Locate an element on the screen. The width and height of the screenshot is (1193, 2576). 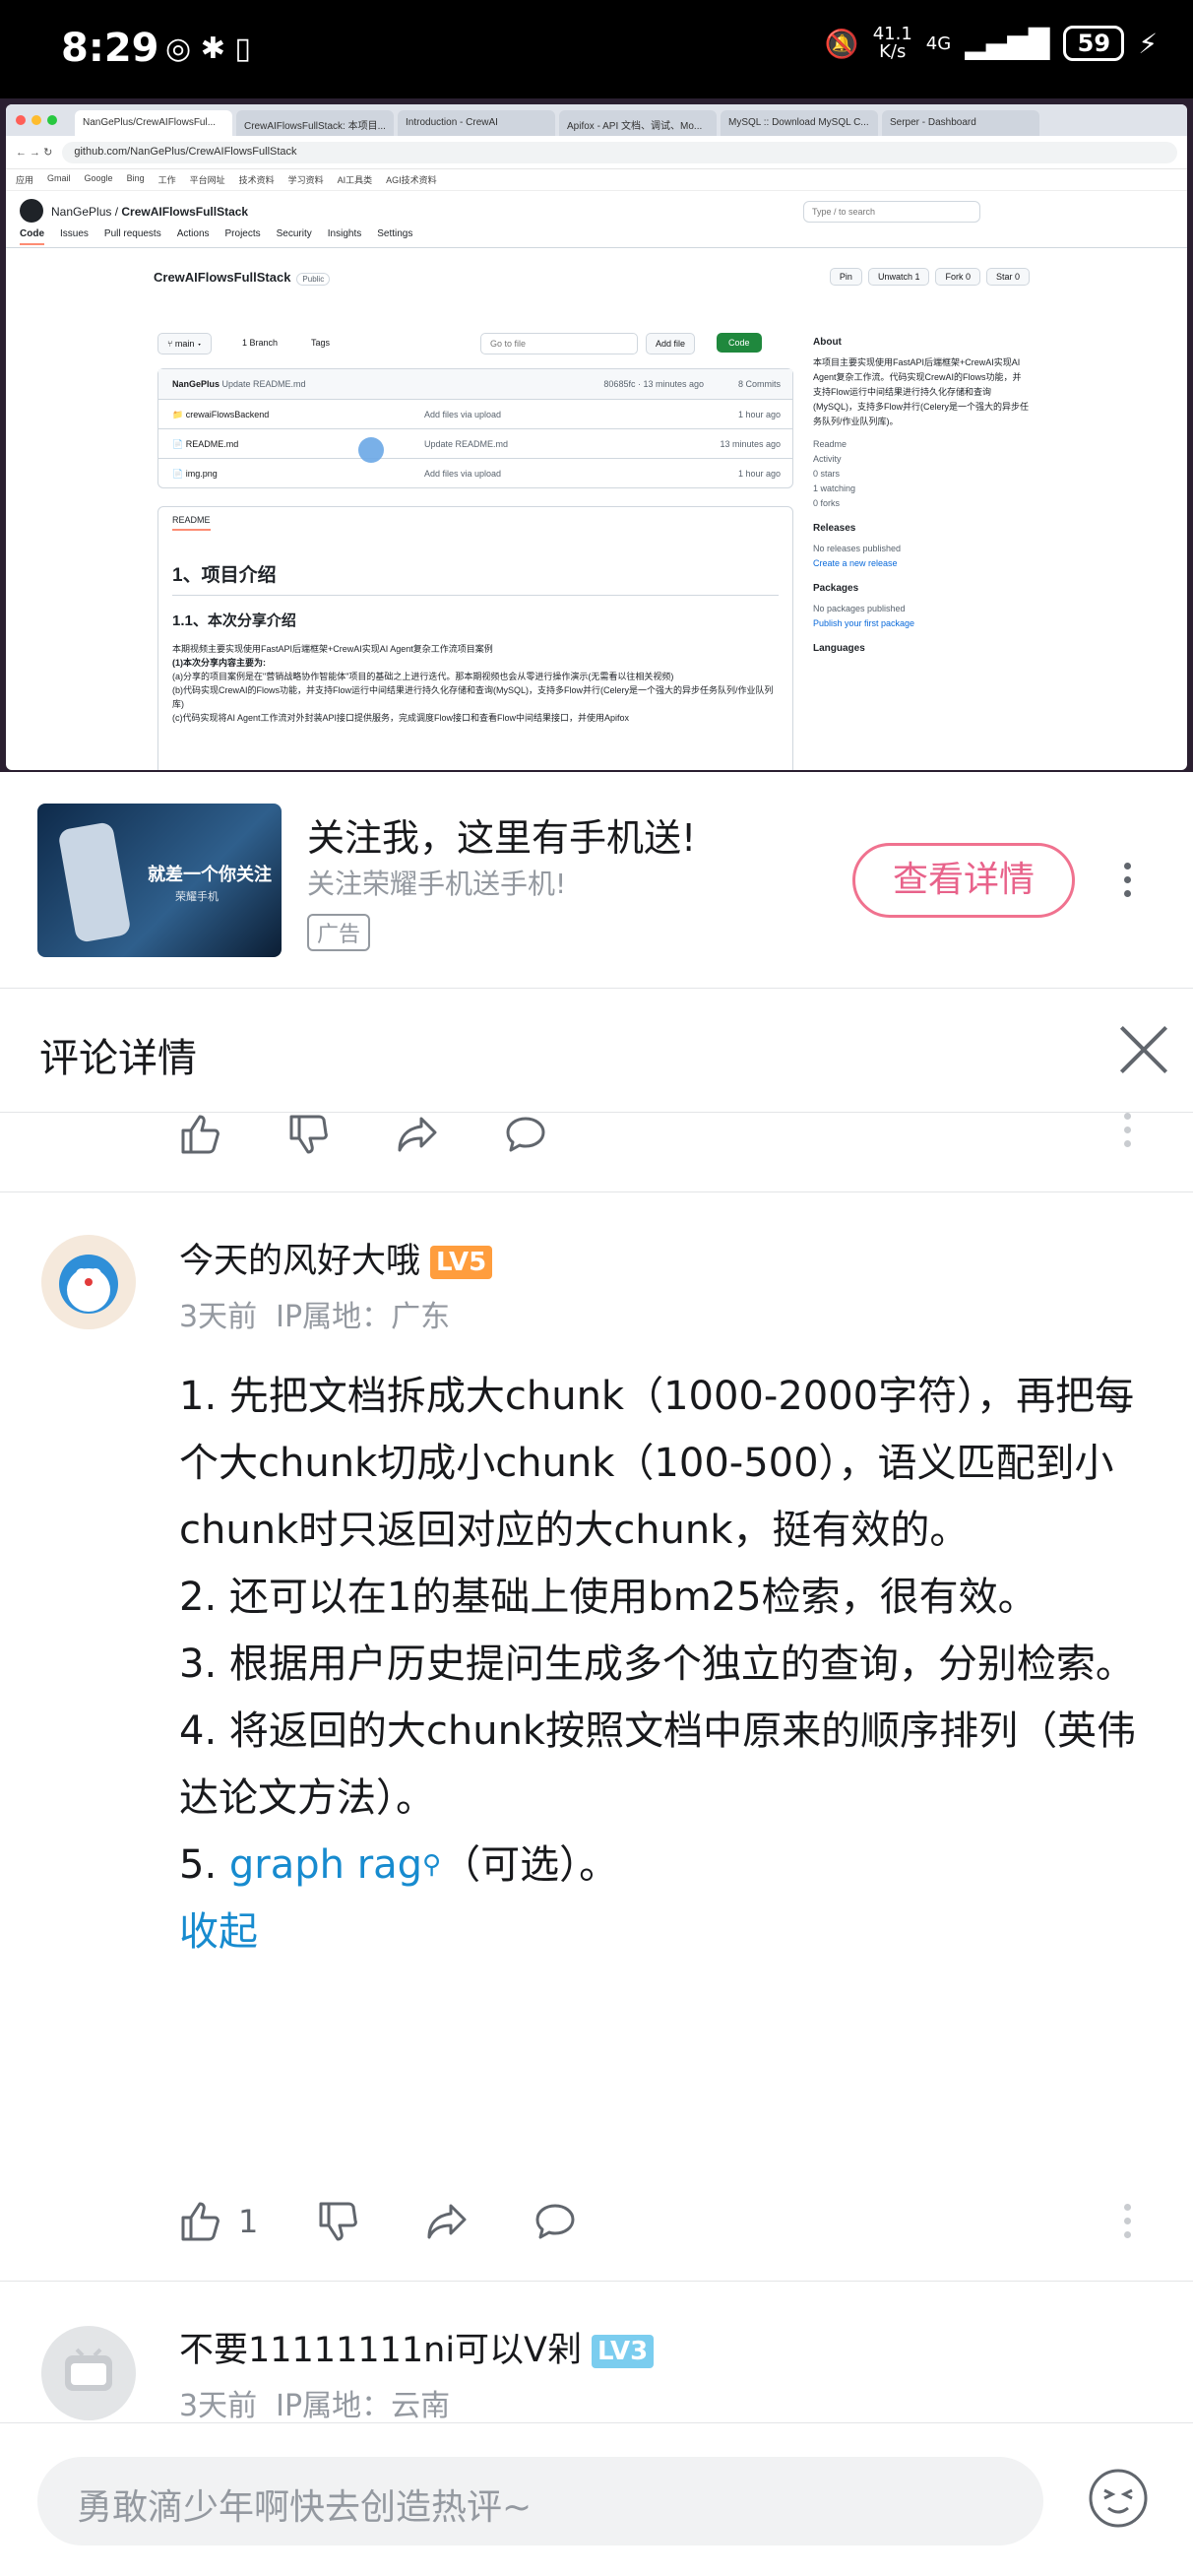
bookmark: 平台网址 is located at coordinates (207, 180).